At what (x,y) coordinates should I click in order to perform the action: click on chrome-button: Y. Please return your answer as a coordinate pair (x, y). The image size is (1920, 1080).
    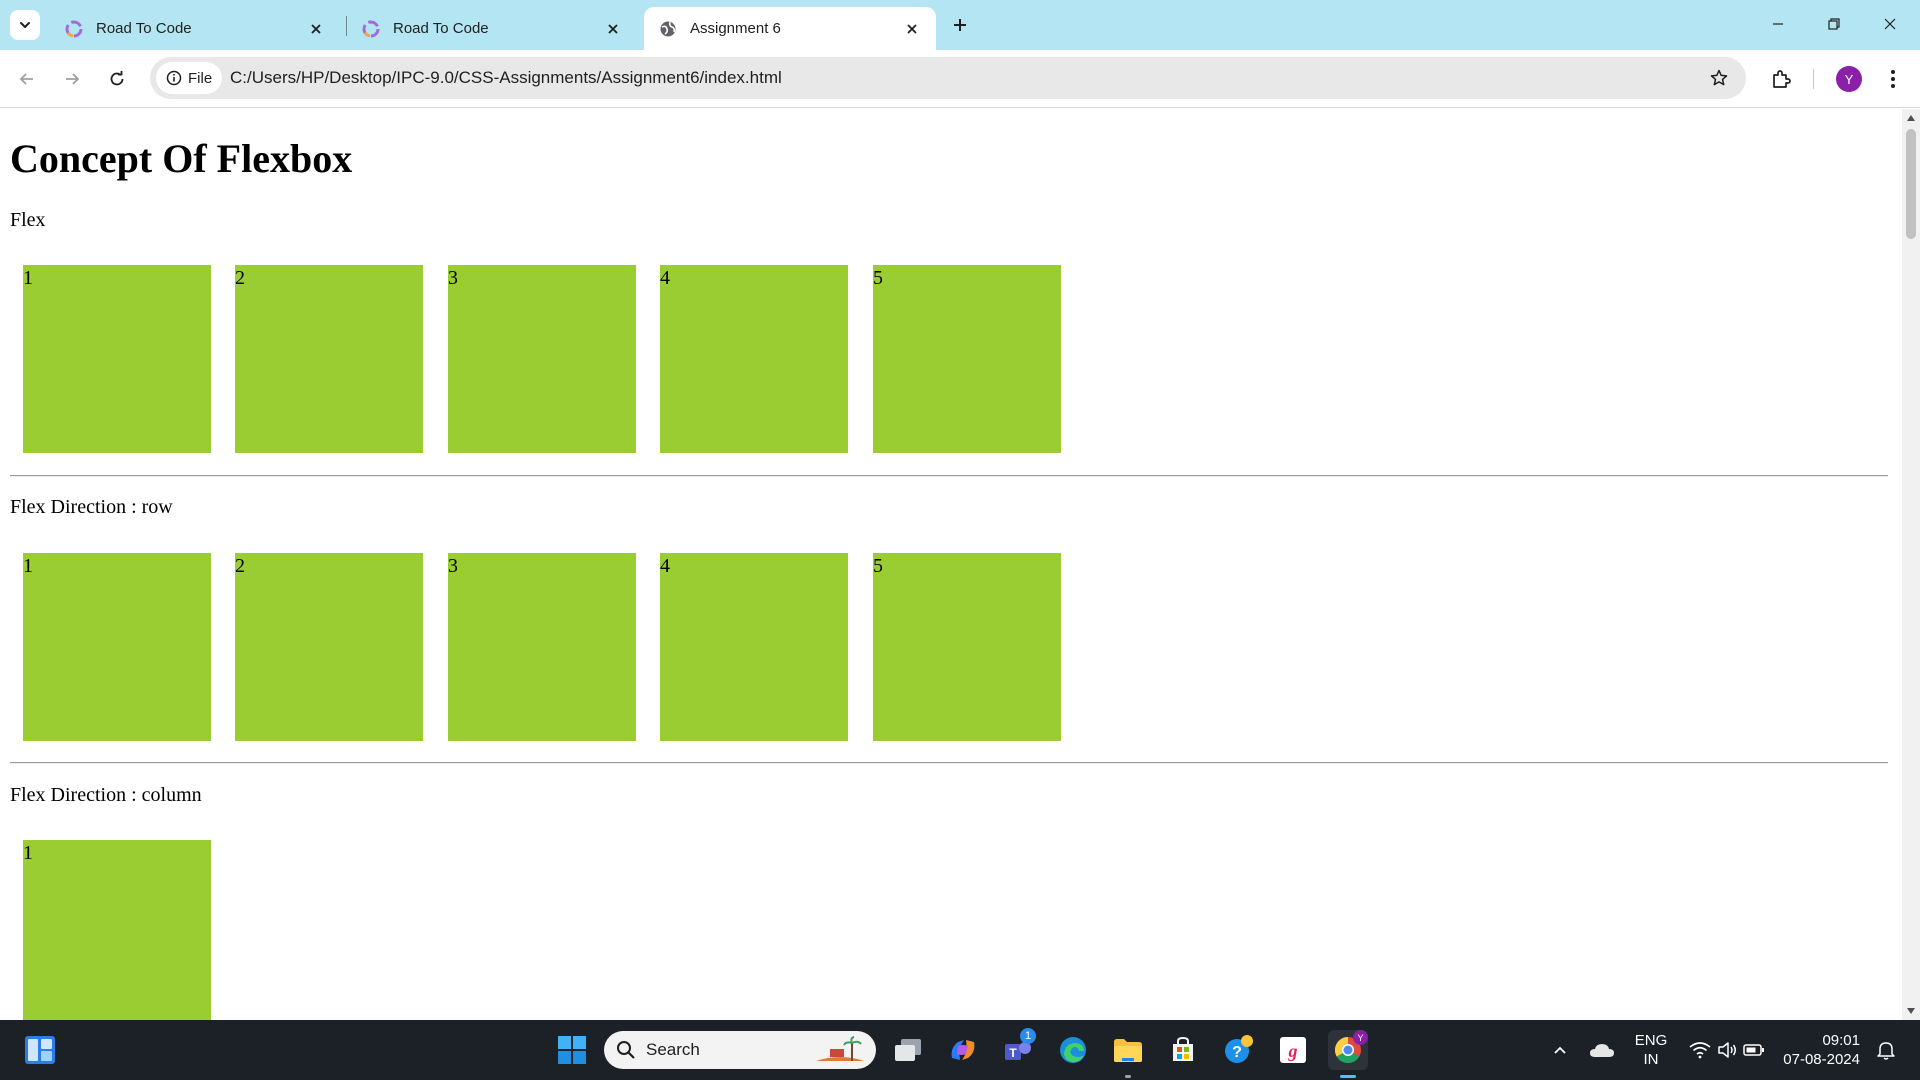
    Looking at the image, I should click on (1348, 1054).